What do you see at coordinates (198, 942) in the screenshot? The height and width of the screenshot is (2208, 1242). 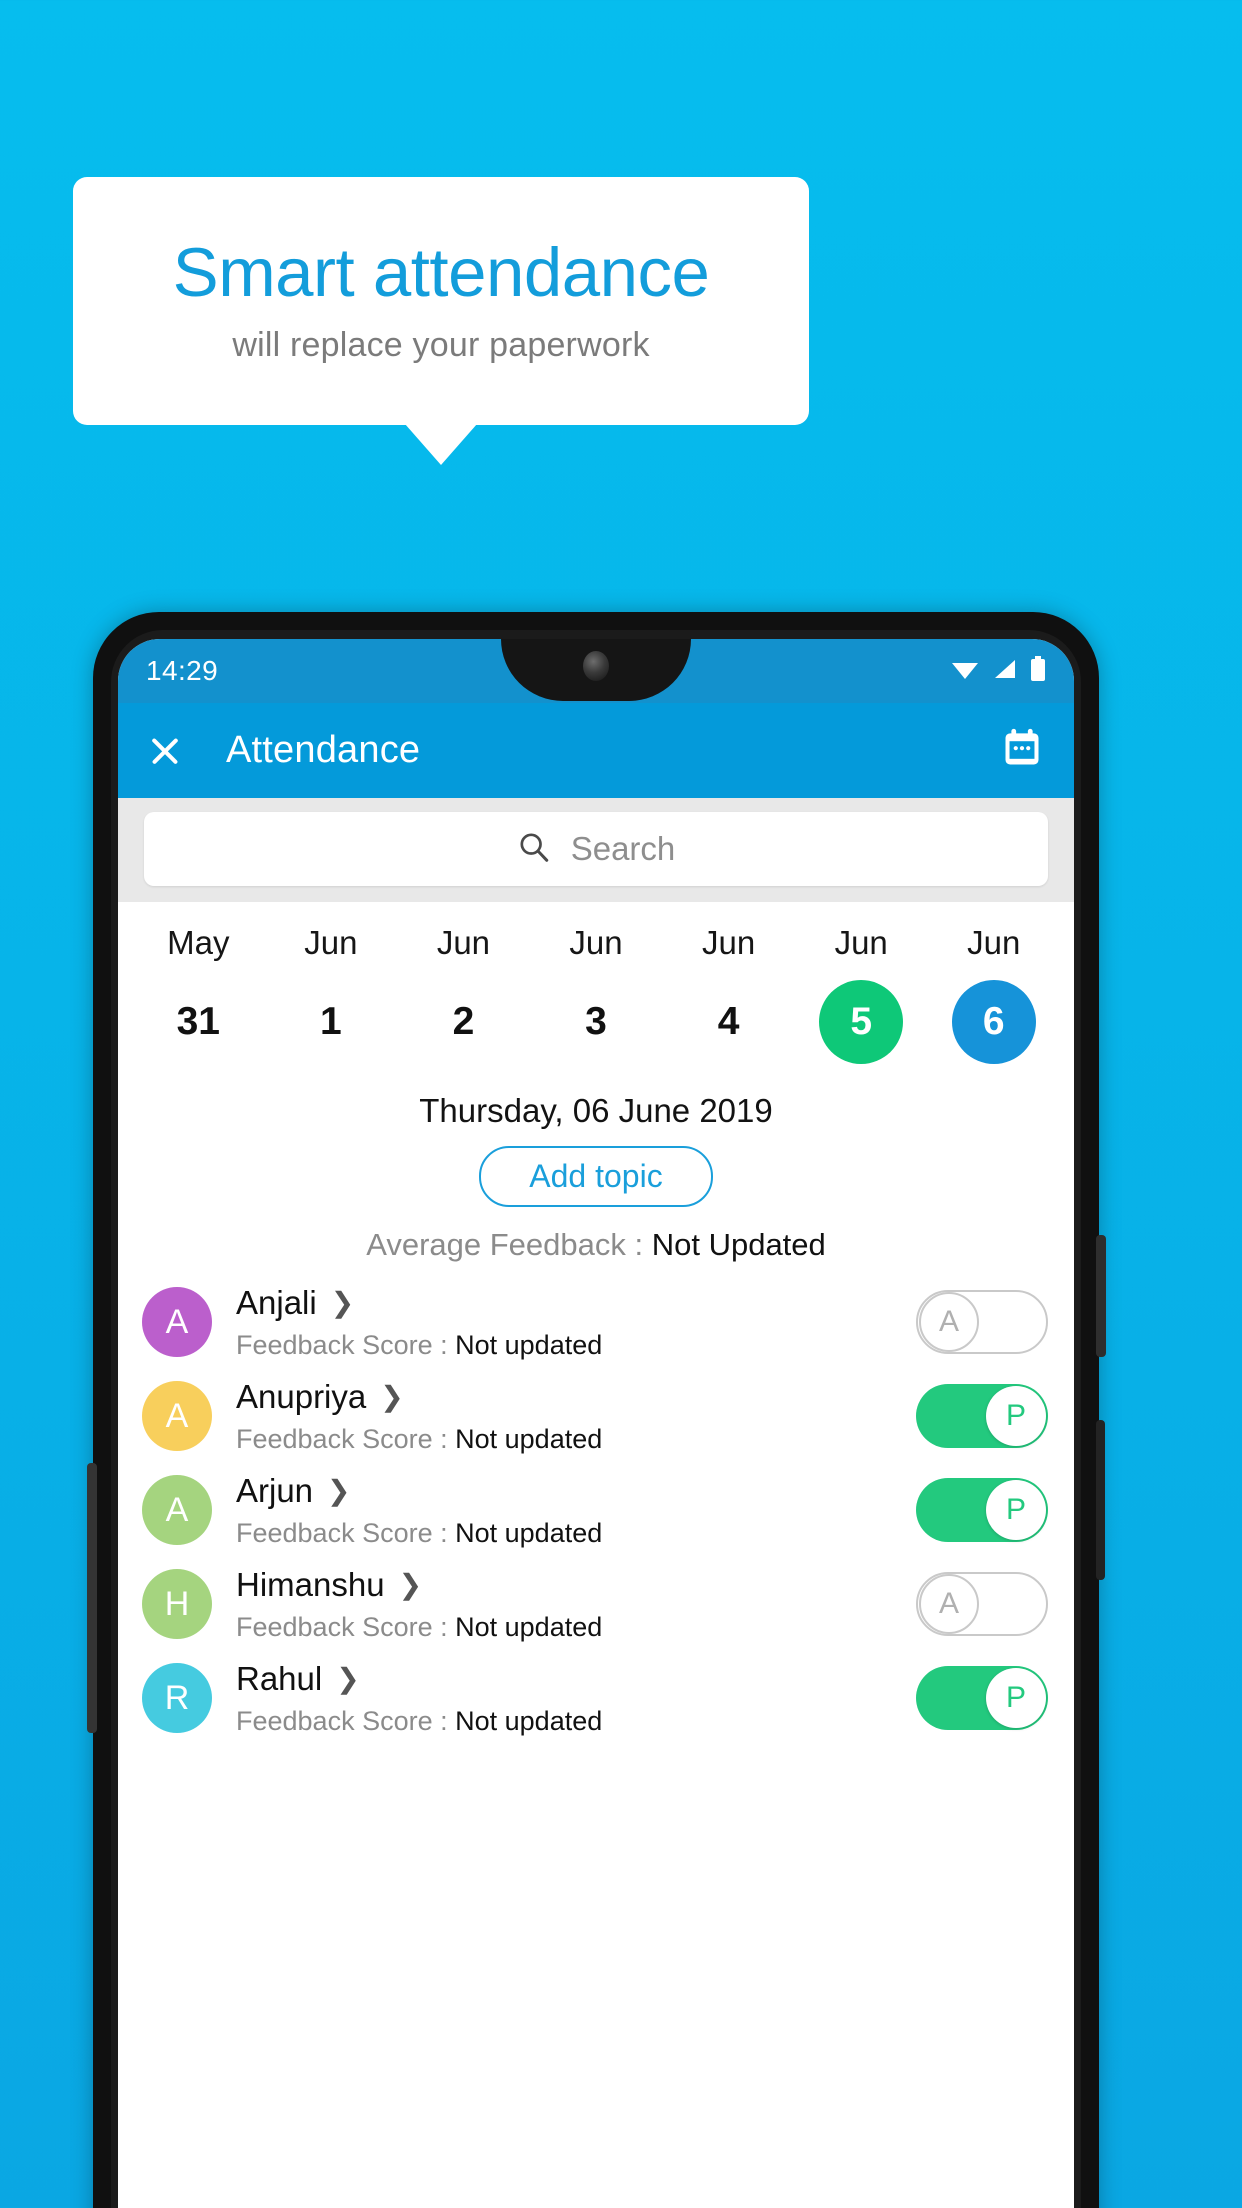 I see `date-cell-month: May` at bounding box center [198, 942].